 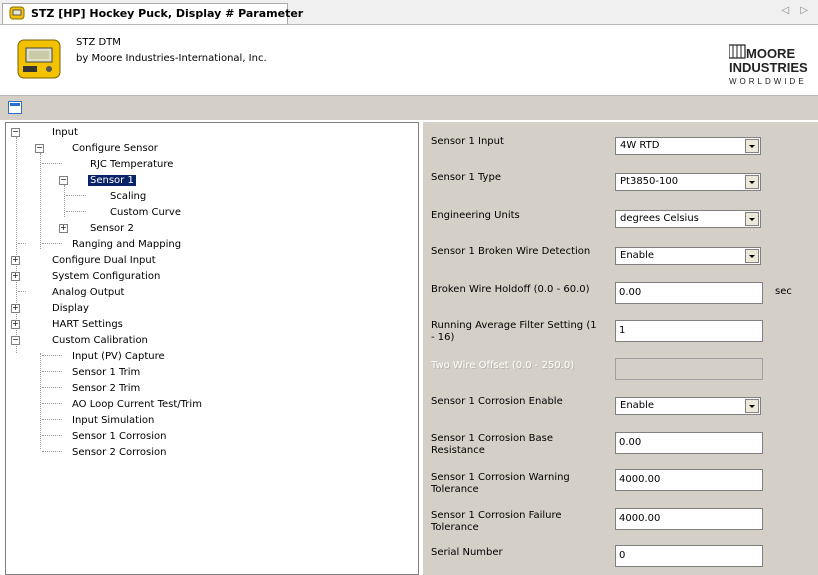 I want to click on tree-item-rjc-temperature: RJC Temperature, so click(x=131, y=165).